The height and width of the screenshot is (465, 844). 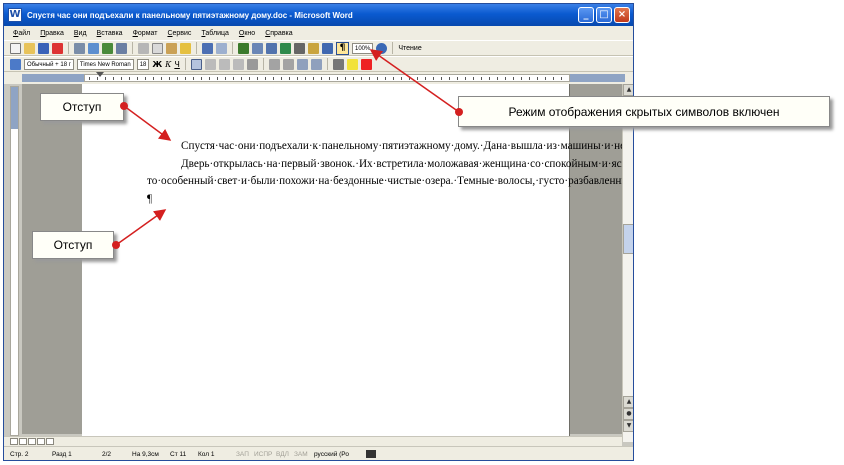 I want to click on menu-insert: Вставка, so click(x=110, y=33).